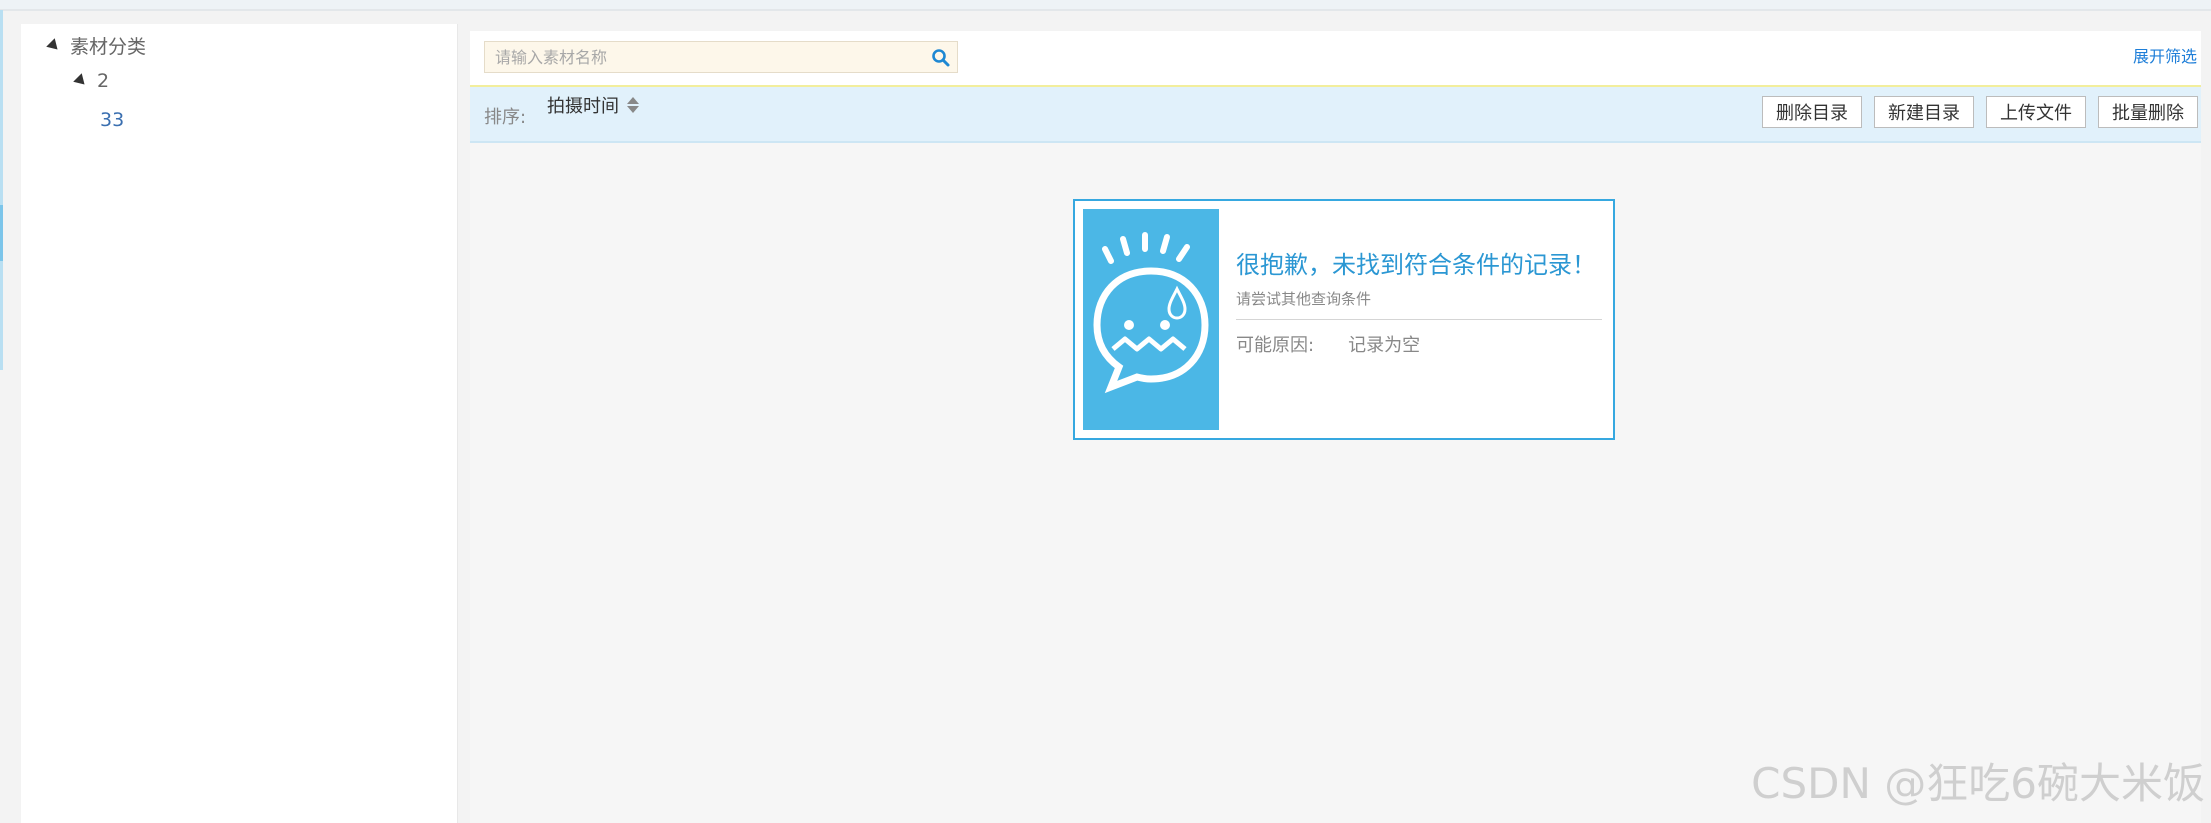  Describe the element at coordinates (705, 57) in the screenshot. I see `search-input` at that location.